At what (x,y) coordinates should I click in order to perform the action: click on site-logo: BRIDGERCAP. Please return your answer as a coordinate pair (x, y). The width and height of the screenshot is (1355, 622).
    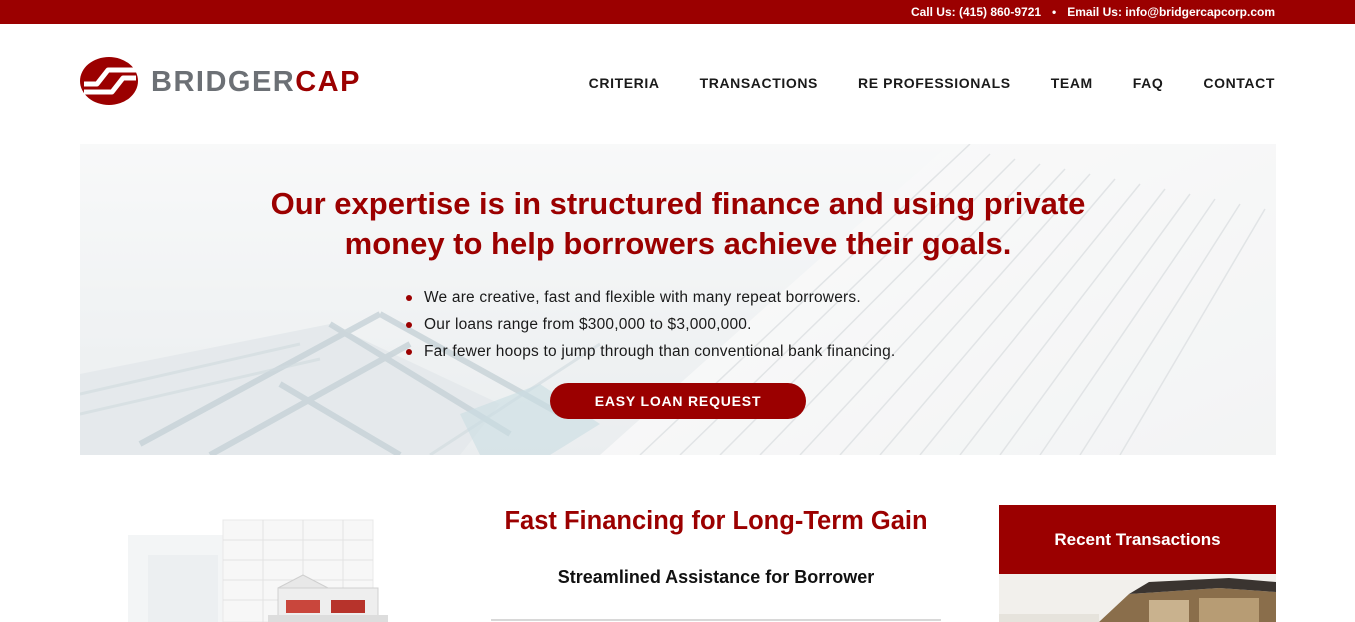
    Looking at the image, I should click on (219, 81).